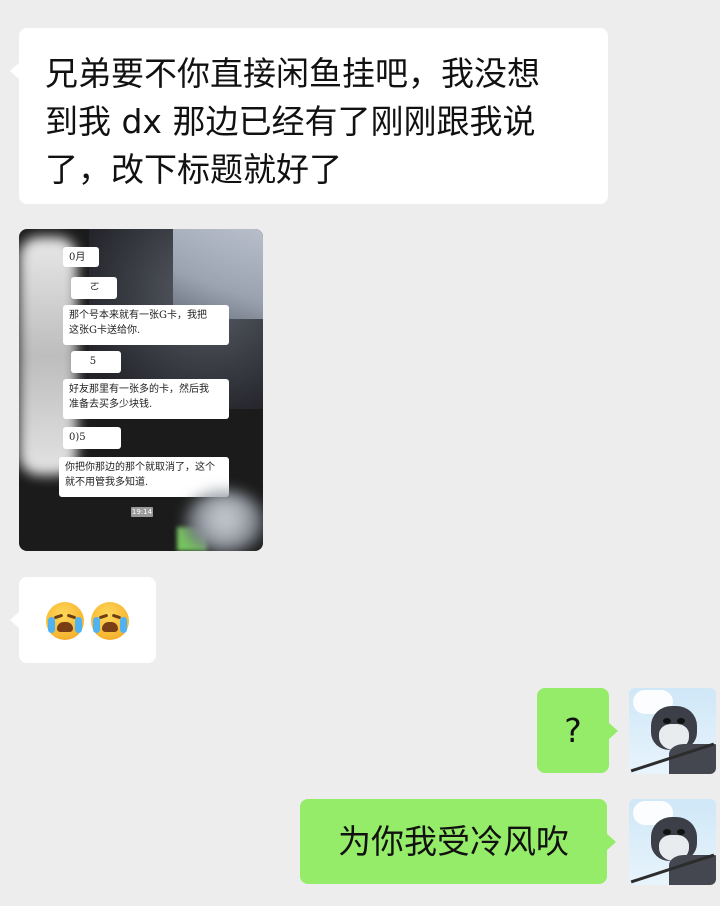 The height and width of the screenshot is (906, 720). I want to click on outgoing-text-bubble: ?, so click(577, 730).